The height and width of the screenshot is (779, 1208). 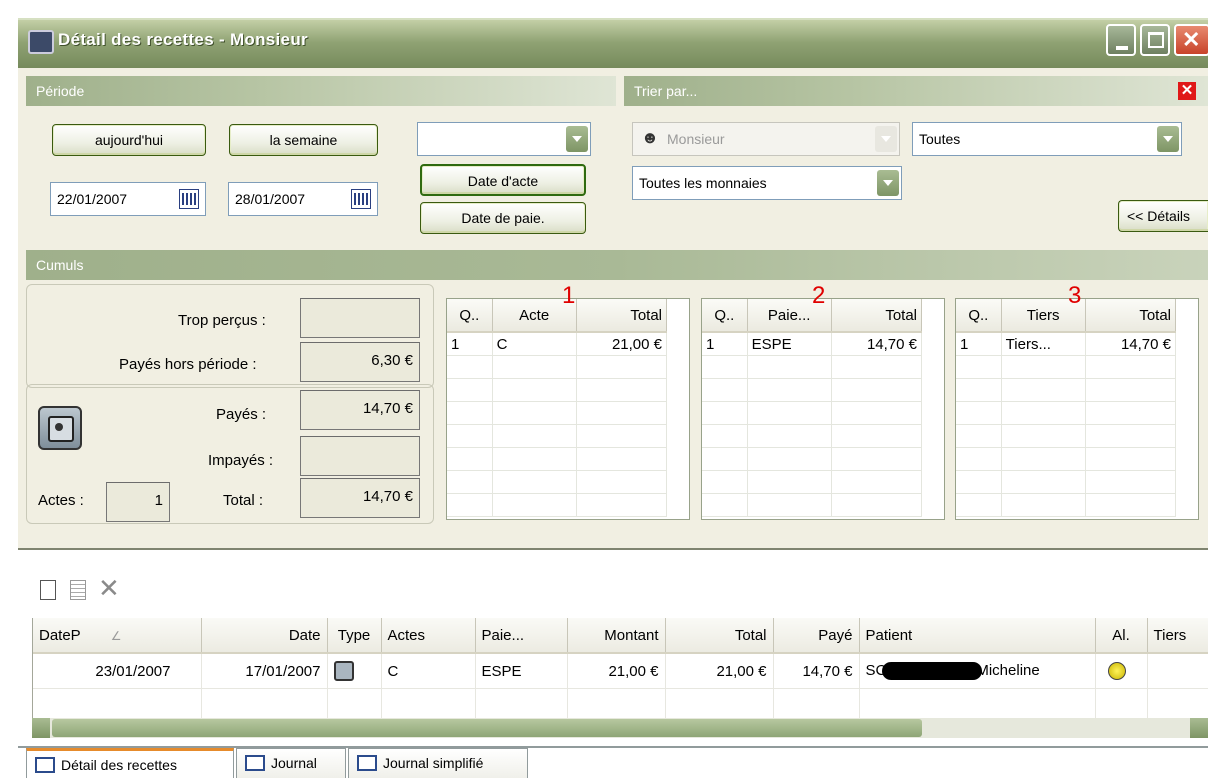 What do you see at coordinates (428, 636) in the screenshot?
I see `col-header-actes: Actes` at bounding box center [428, 636].